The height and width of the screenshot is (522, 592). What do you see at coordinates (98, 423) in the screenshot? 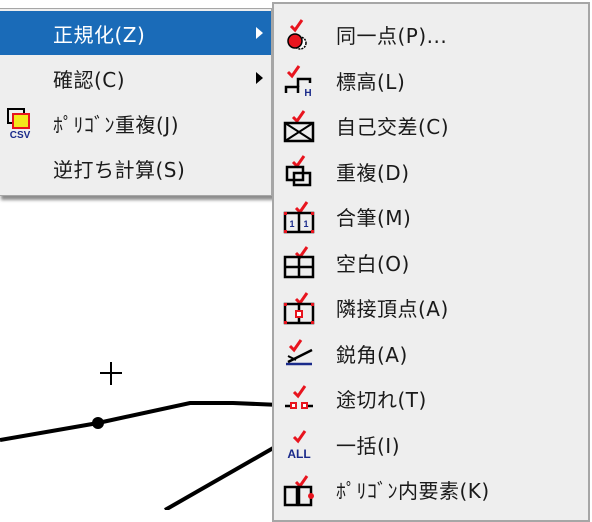
I see `polyline-vertex` at bounding box center [98, 423].